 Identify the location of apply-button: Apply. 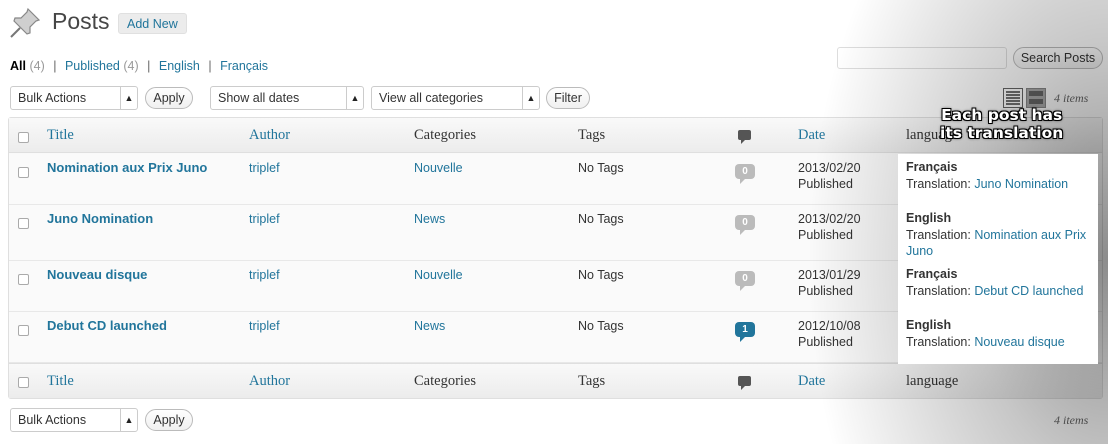
(169, 98).